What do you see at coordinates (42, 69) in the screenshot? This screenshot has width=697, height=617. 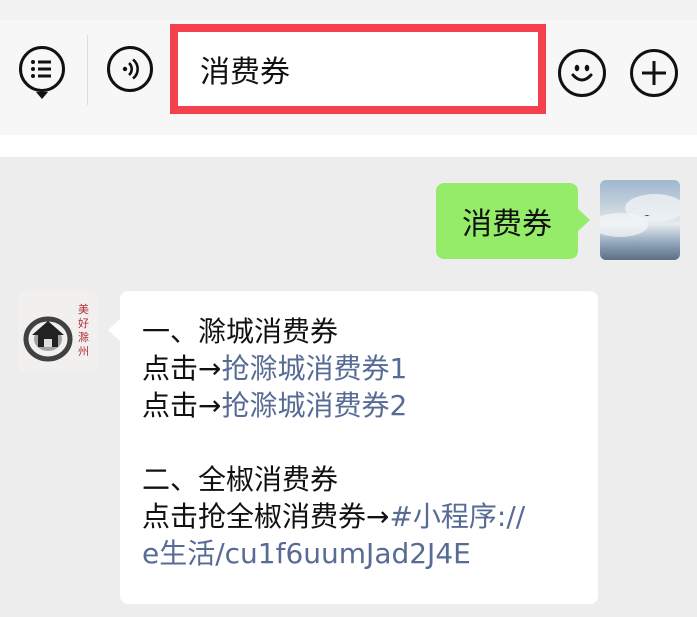 I see `menu-icon` at bounding box center [42, 69].